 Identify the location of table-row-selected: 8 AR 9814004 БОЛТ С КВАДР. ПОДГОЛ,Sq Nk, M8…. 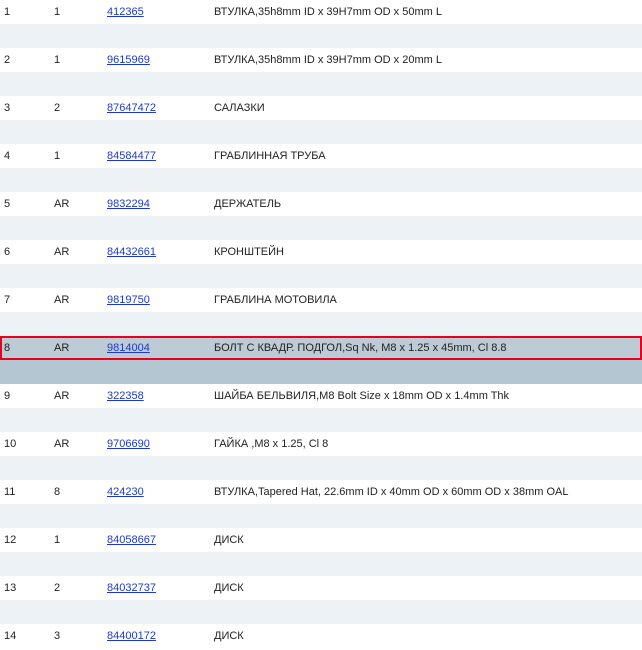
(321, 348).